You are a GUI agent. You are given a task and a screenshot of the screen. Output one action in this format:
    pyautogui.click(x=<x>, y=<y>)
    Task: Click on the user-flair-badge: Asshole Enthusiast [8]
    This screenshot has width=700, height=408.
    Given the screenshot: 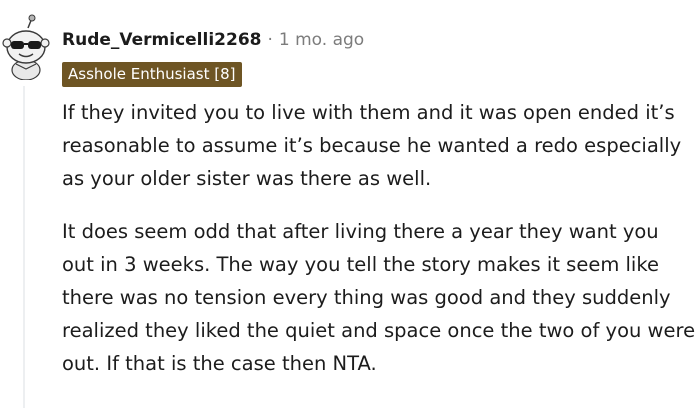 What is the action you would take?
    pyautogui.click(x=152, y=74)
    